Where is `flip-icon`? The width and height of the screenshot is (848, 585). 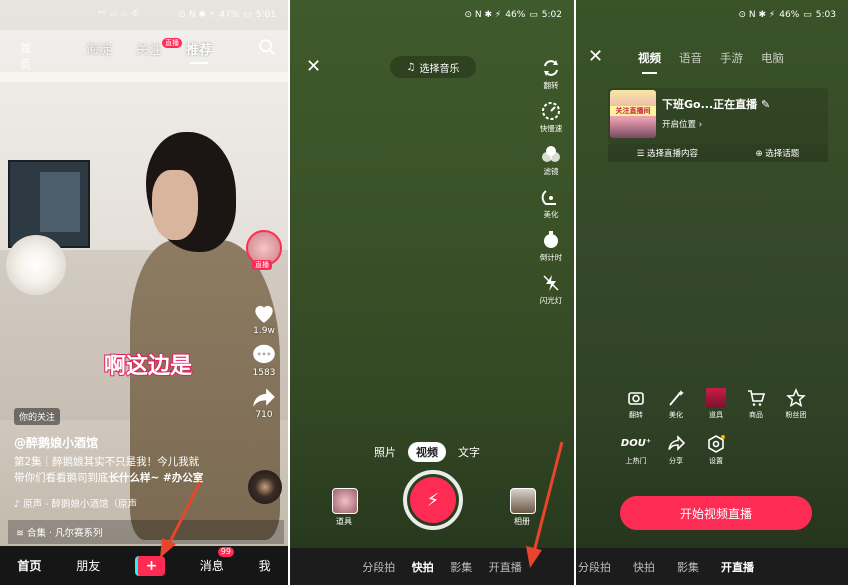
flip-icon is located at coordinates (551, 68).